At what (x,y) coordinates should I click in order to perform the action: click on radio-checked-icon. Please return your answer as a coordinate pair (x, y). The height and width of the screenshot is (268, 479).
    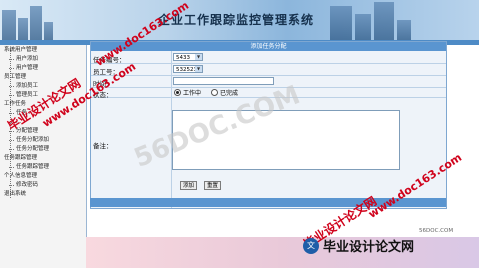
    Looking at the image, I should click on (177, 92).